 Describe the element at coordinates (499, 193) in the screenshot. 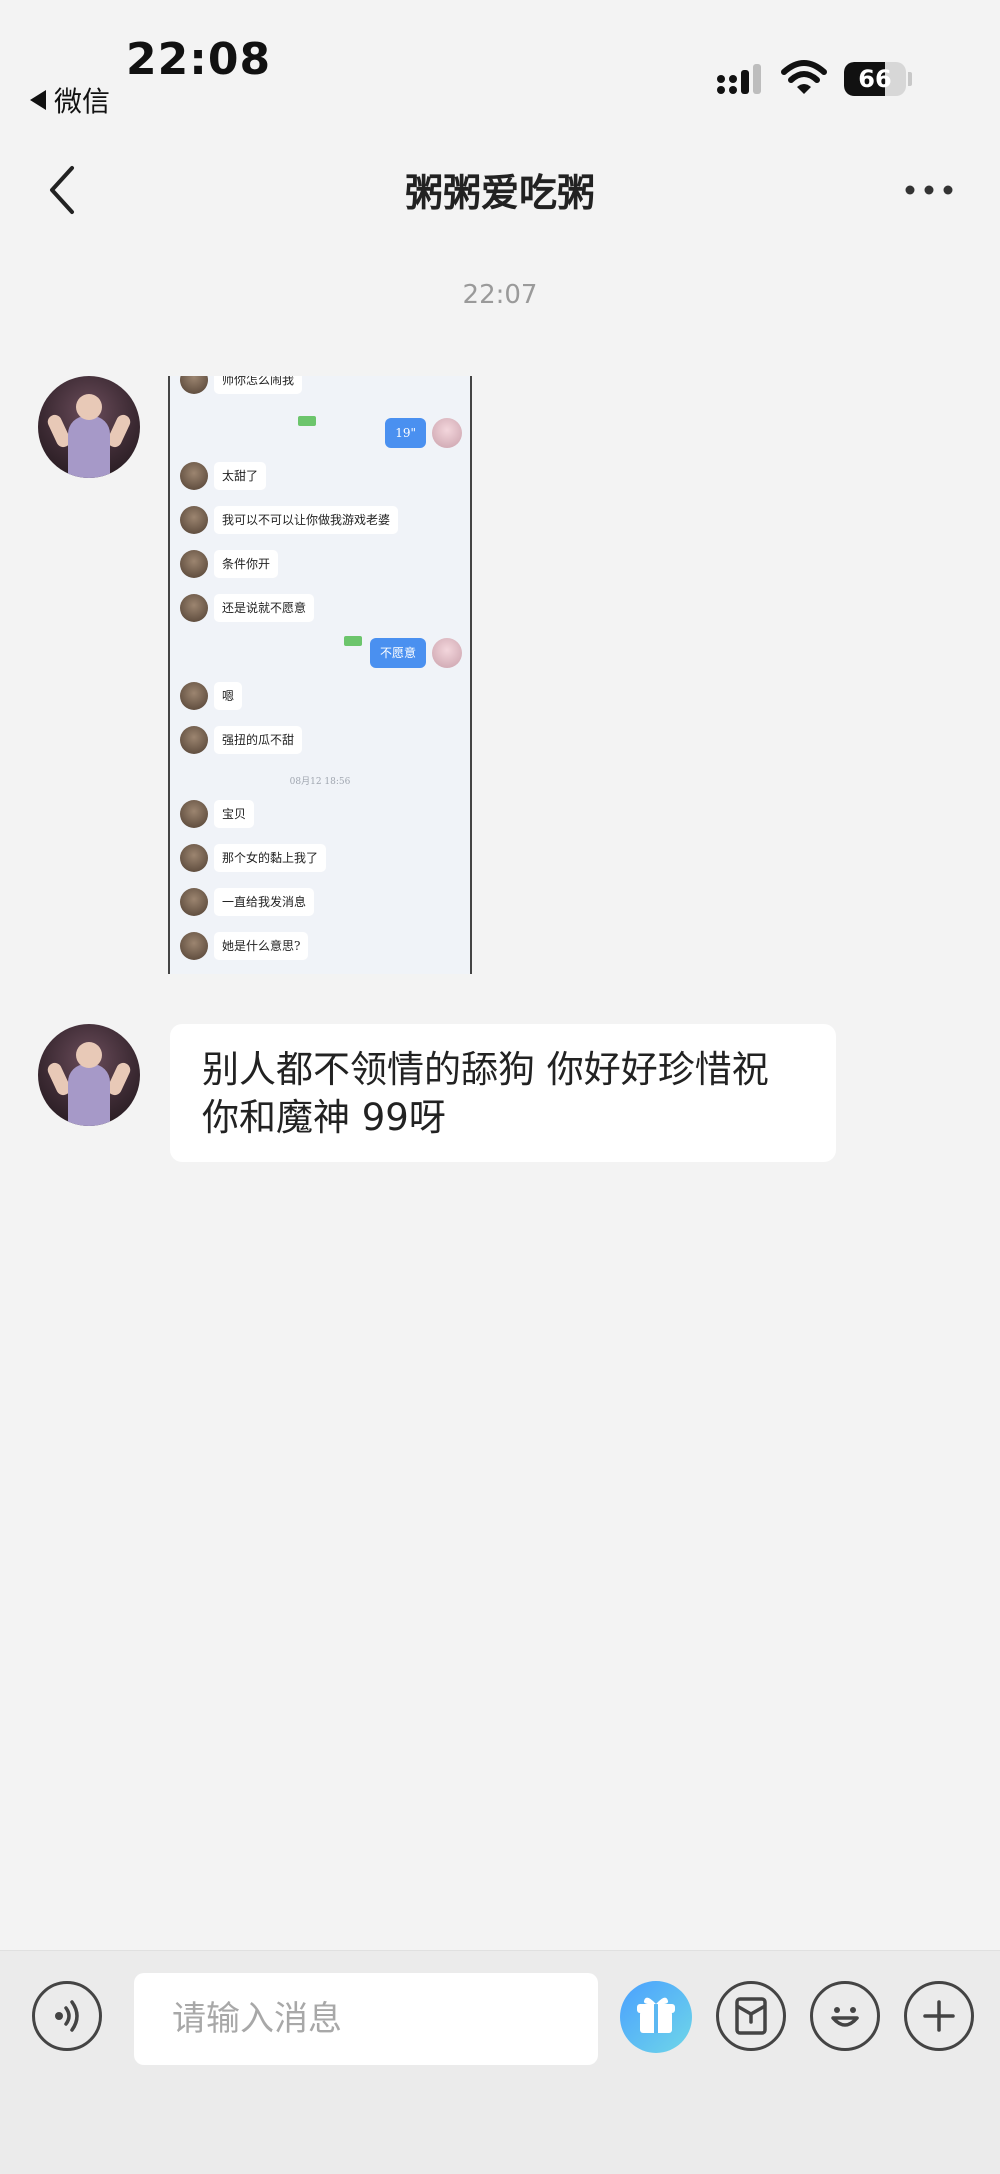

I see `chat-title: 粥粥爱吃粥` at that location.